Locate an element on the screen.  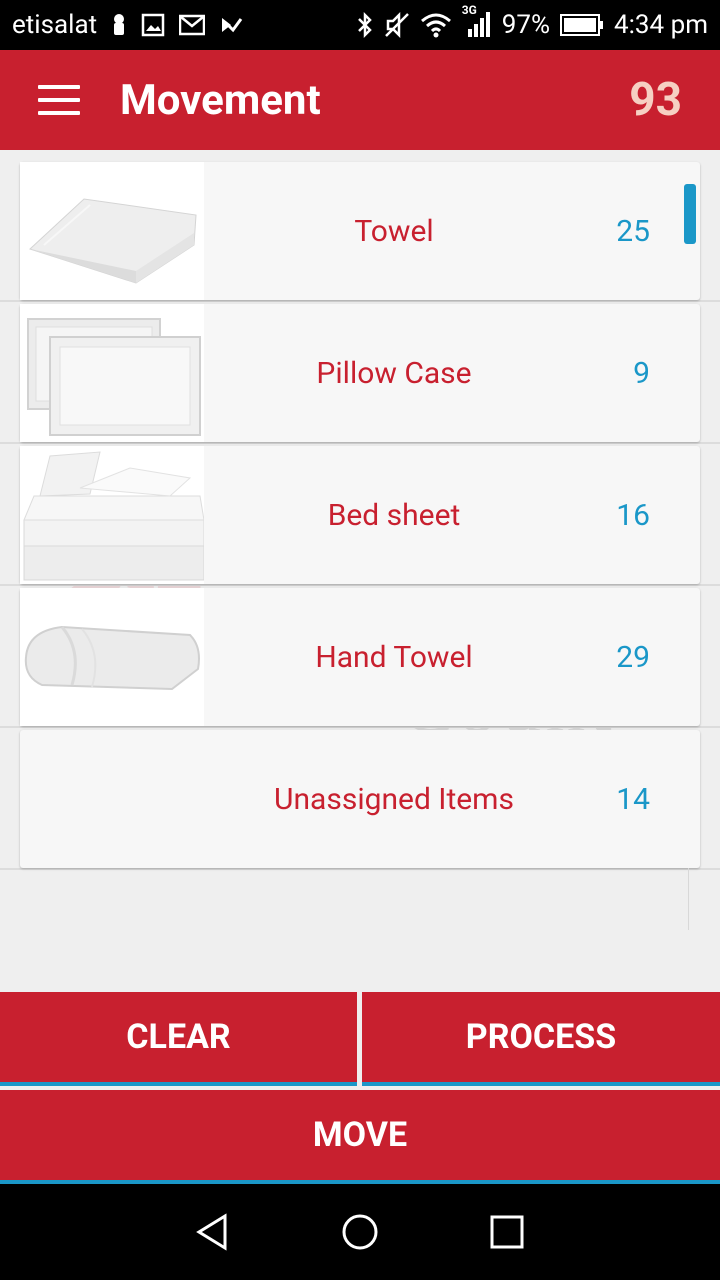
item-count: 25 is located at coordinates (633, 231).